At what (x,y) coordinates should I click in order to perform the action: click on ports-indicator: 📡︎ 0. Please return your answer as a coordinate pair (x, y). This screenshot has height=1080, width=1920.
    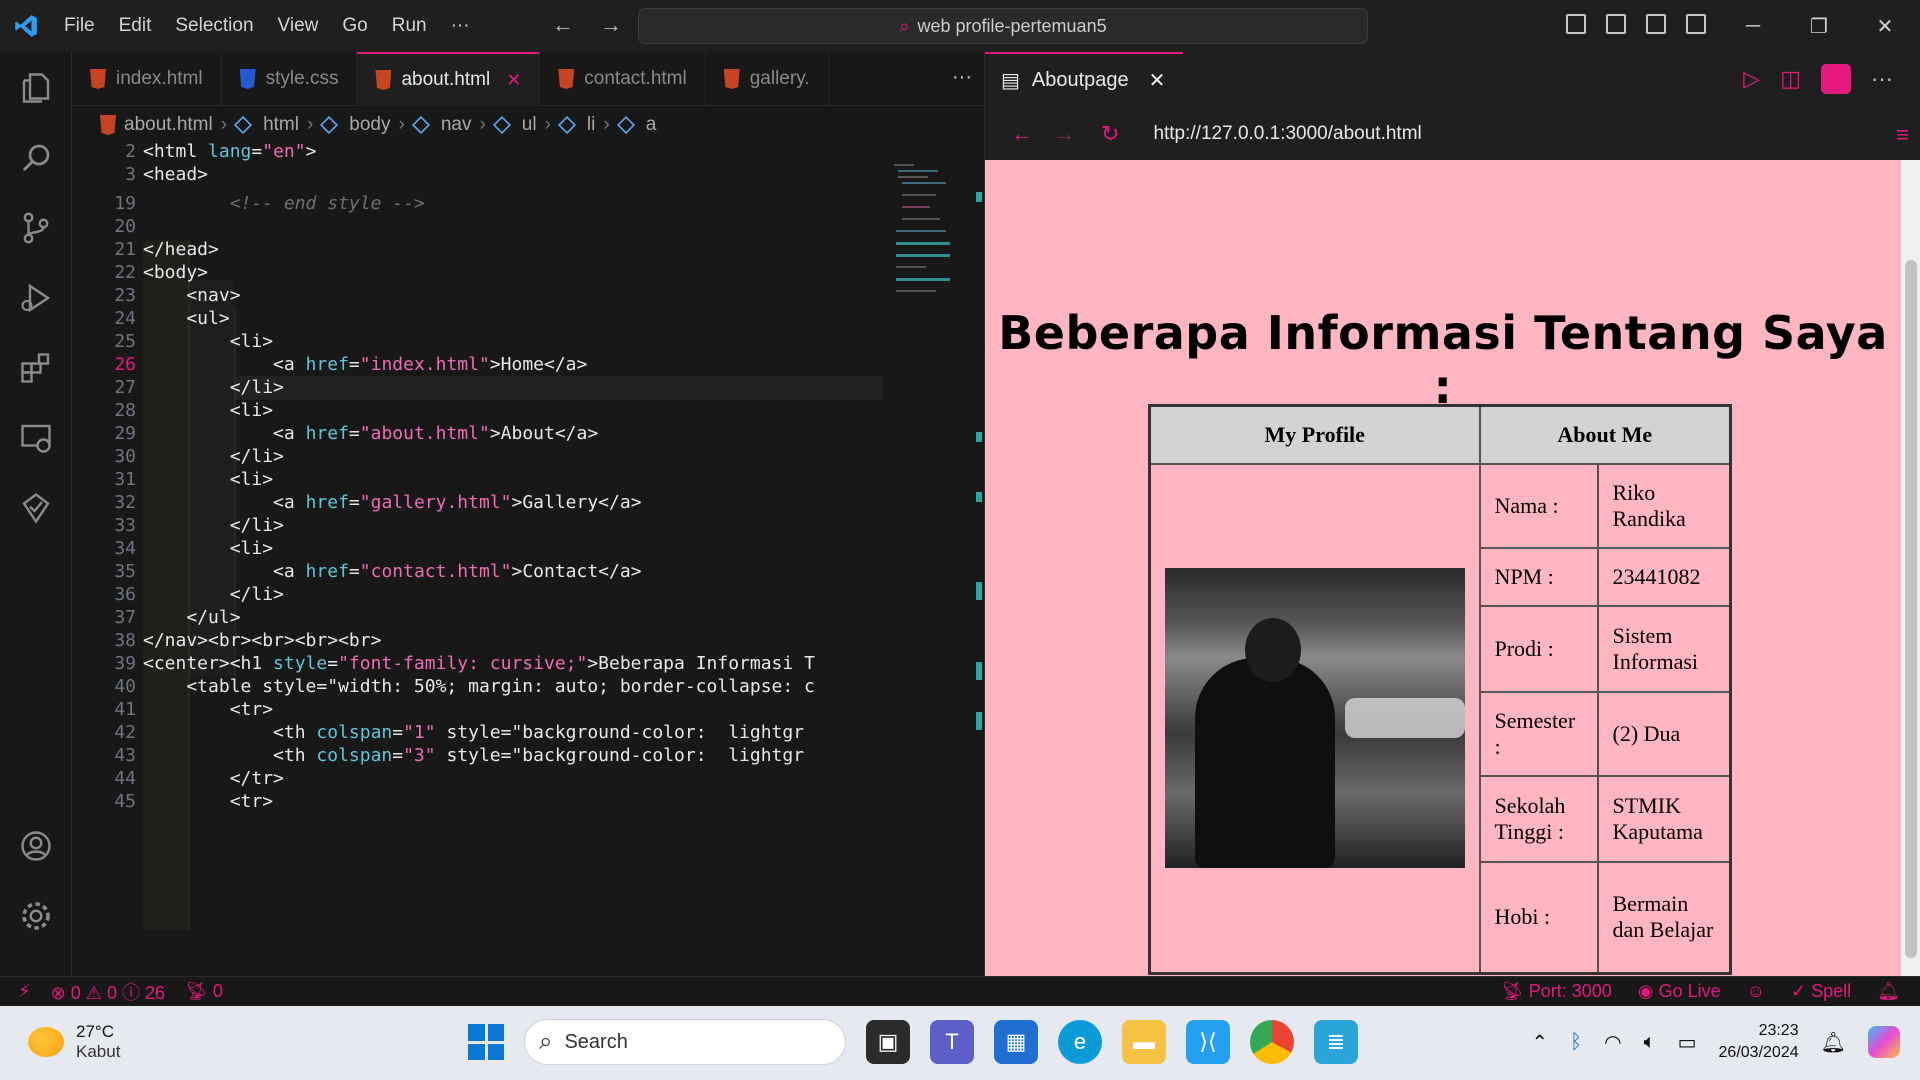
    Looking at the image, I should click on (204, 991).